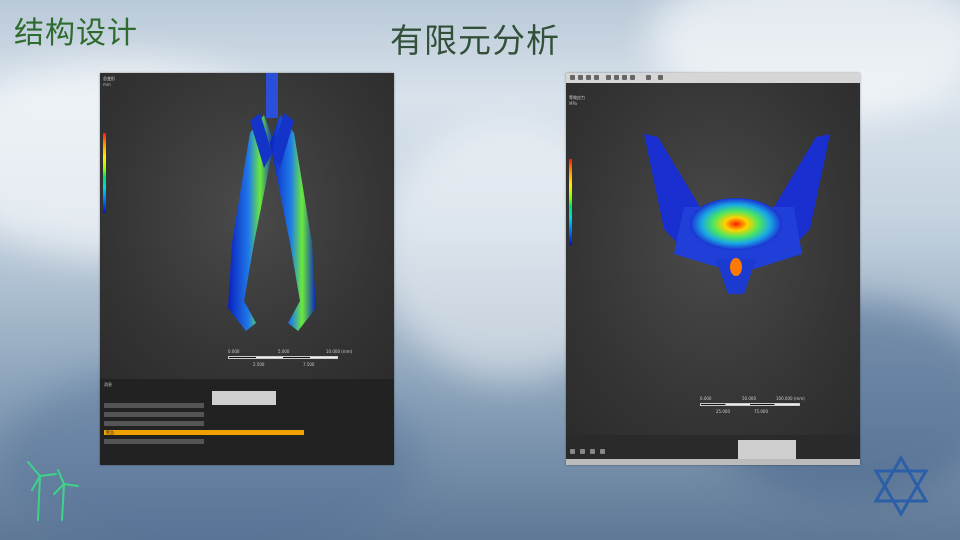  Describe the element at coordinates (309, 364) in the screenshot. I see `left-scale-lo2: 7.500` at that location.